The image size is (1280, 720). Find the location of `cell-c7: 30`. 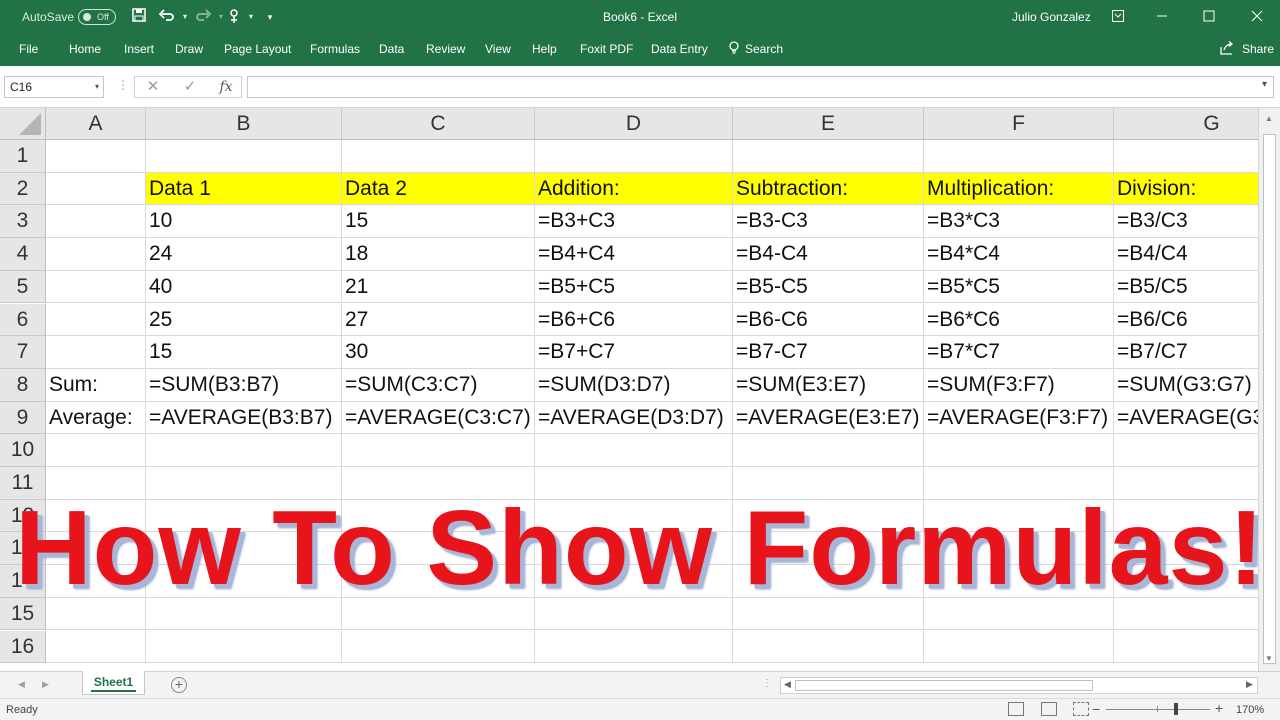

cell-c7: 30 is located at coordinates (438, 352).